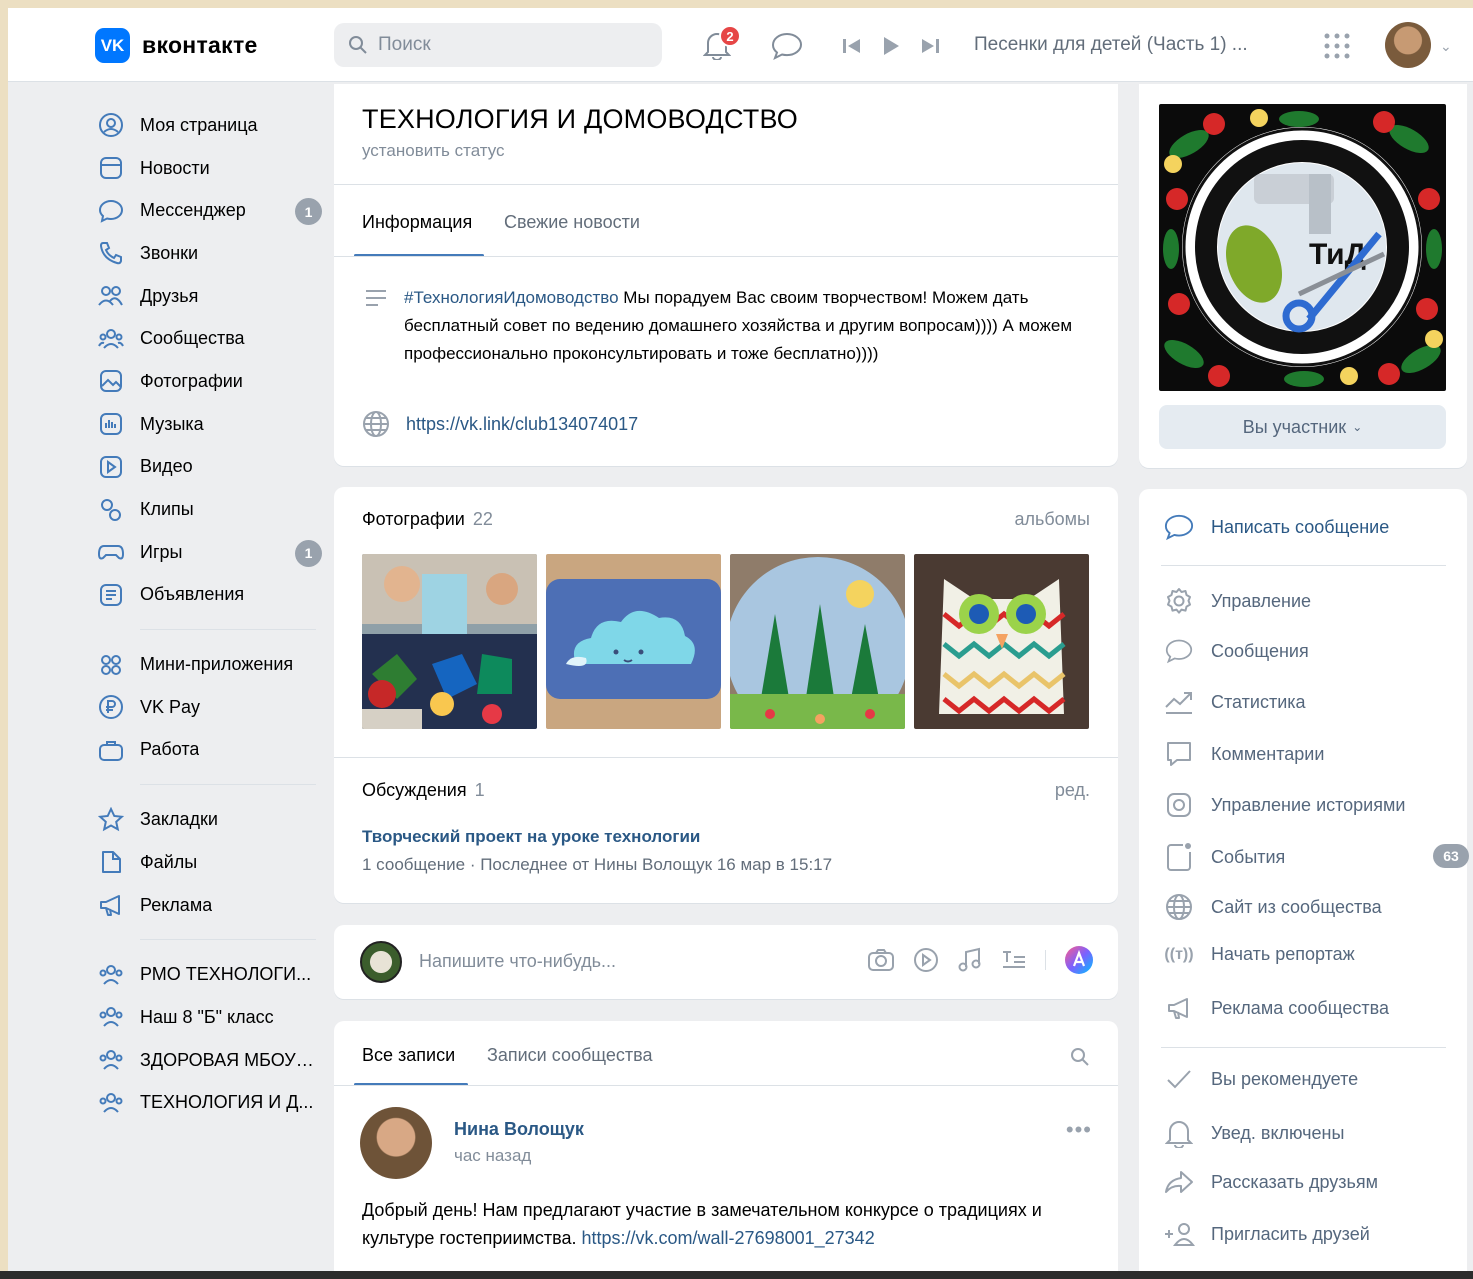 Image resolution: width=1473 pixels, height=1279 pixels. What do you see at coordinates (930, 46) in the screenshot?
I see `next-track-icon` at bounding box center [930, 46].